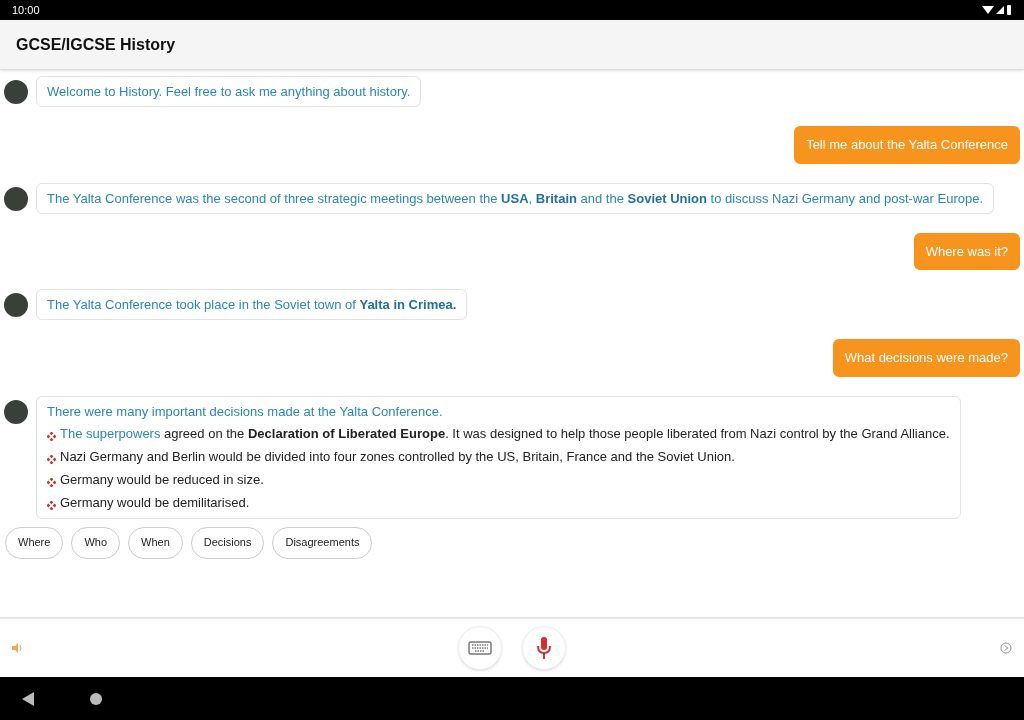  I want to click on bot-message: There were many important decisions made at the Yalta Conference., so click(245, 411).